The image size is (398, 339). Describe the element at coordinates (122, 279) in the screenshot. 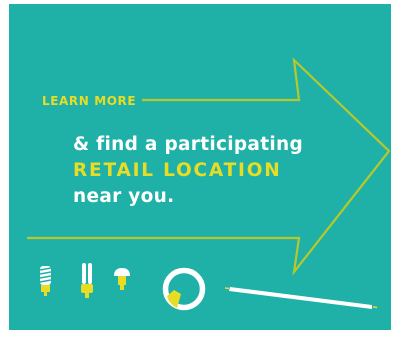

I see `led-bulb-icon` at that location.